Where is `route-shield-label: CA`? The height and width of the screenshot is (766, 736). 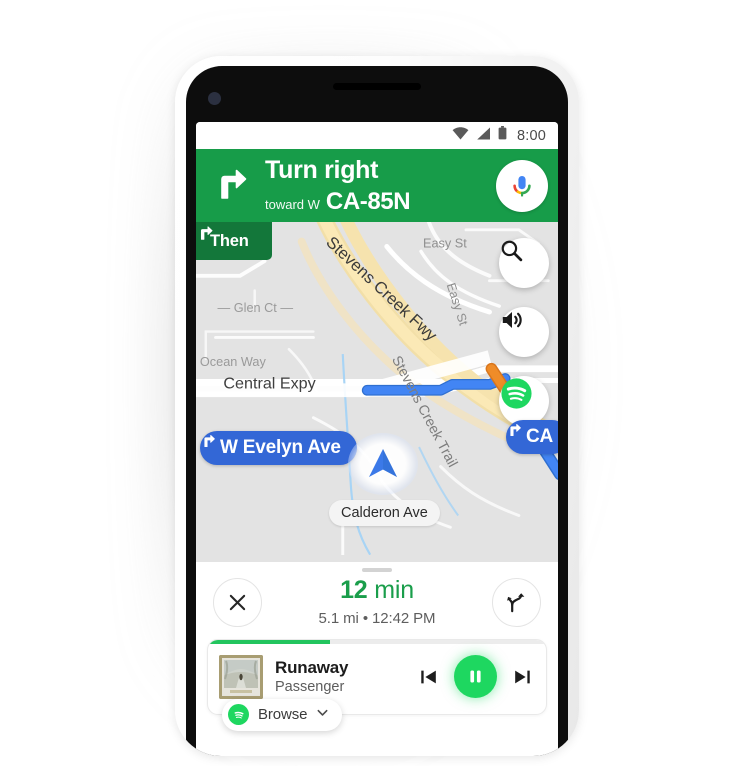 route-shield-label: CA is located at coordinates (540, 436).